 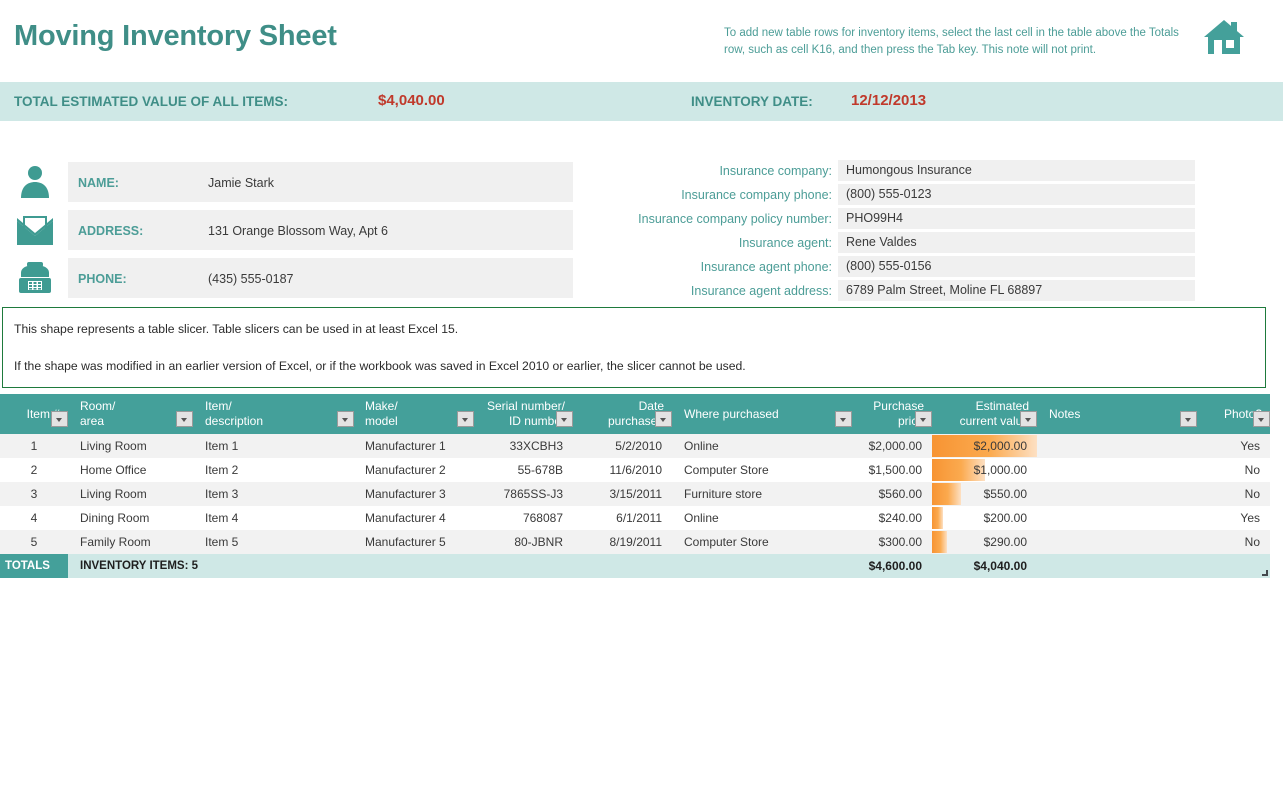 I want to click on estimated-value-databar-cell: $290.00, so click(x=984, y=542).